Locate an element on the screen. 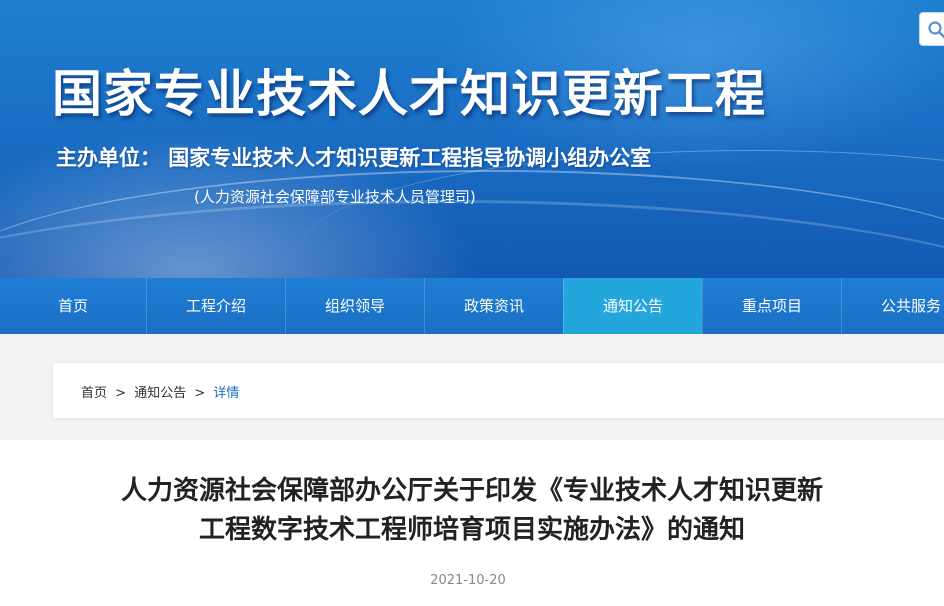 This screenshot has width=944, height=606. article-title-line2: 工程数字技术工程师培育项目实施办法》的通知 is located at coordinates (471, 530).